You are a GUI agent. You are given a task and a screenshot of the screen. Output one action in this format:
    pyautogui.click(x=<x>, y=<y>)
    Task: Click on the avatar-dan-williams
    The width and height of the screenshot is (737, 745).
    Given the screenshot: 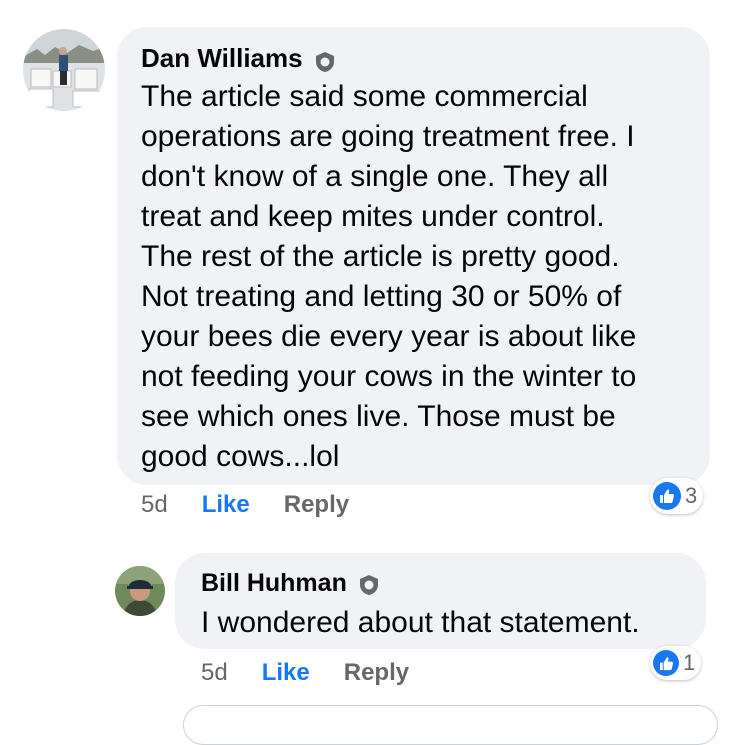 What is the action you would take?
    pyautogui.click(x=64, y=70)
    